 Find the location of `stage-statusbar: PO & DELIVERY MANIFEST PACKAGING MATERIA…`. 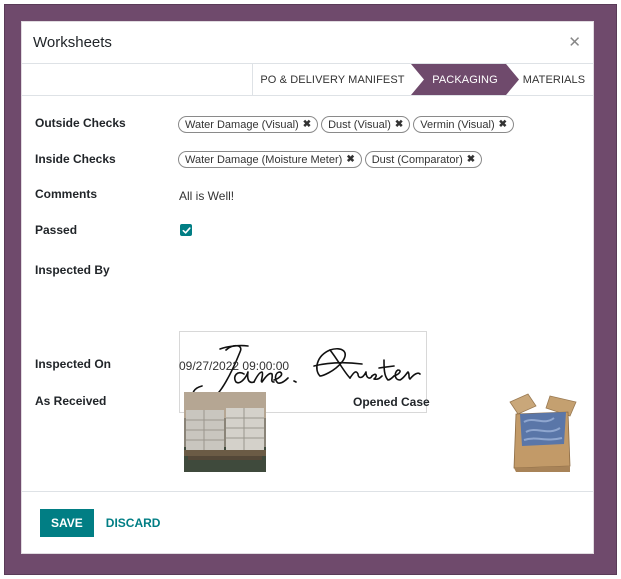

stage-statusbar: PO & DELIVERY MANIFEST PACKAGING MATERIA… is located at coordinates (307, 80).